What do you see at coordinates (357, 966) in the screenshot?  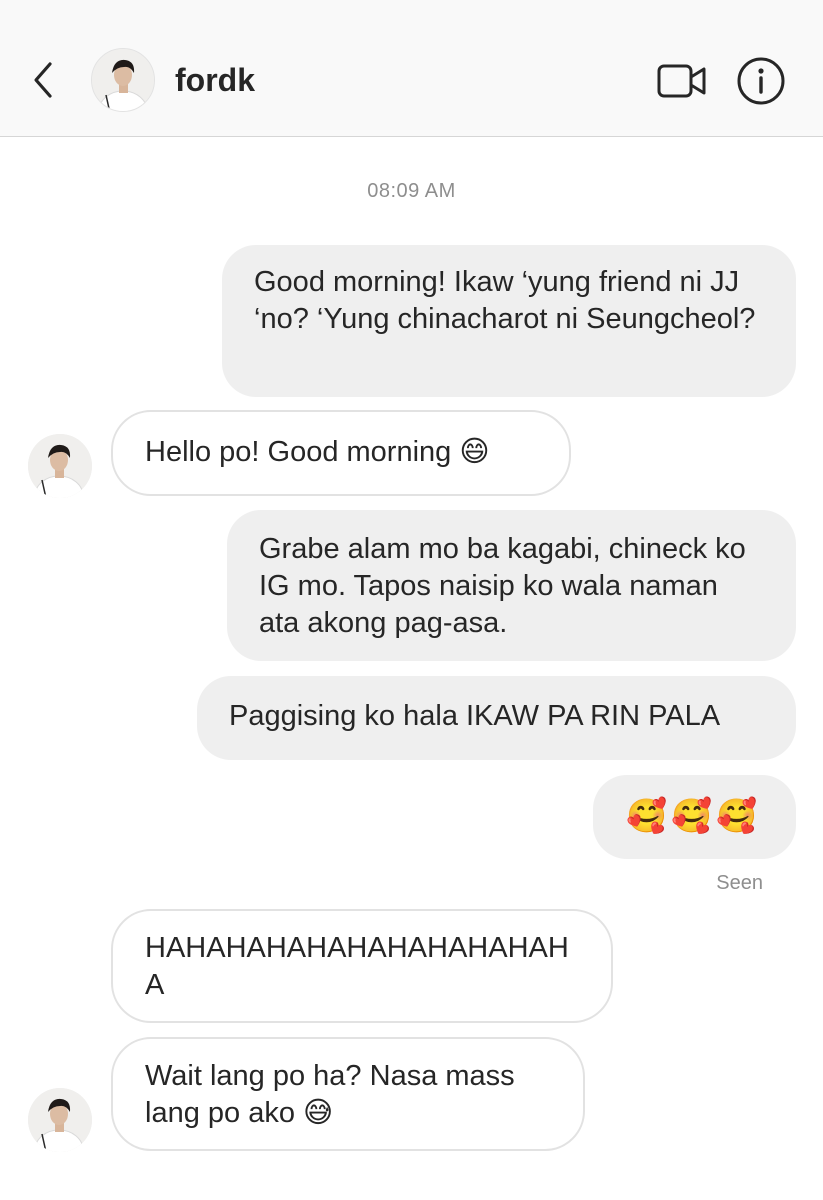 I see `message-text: HAHAHAHAHAHAHAHAHAHAHA` at bounding box center [357, 966].